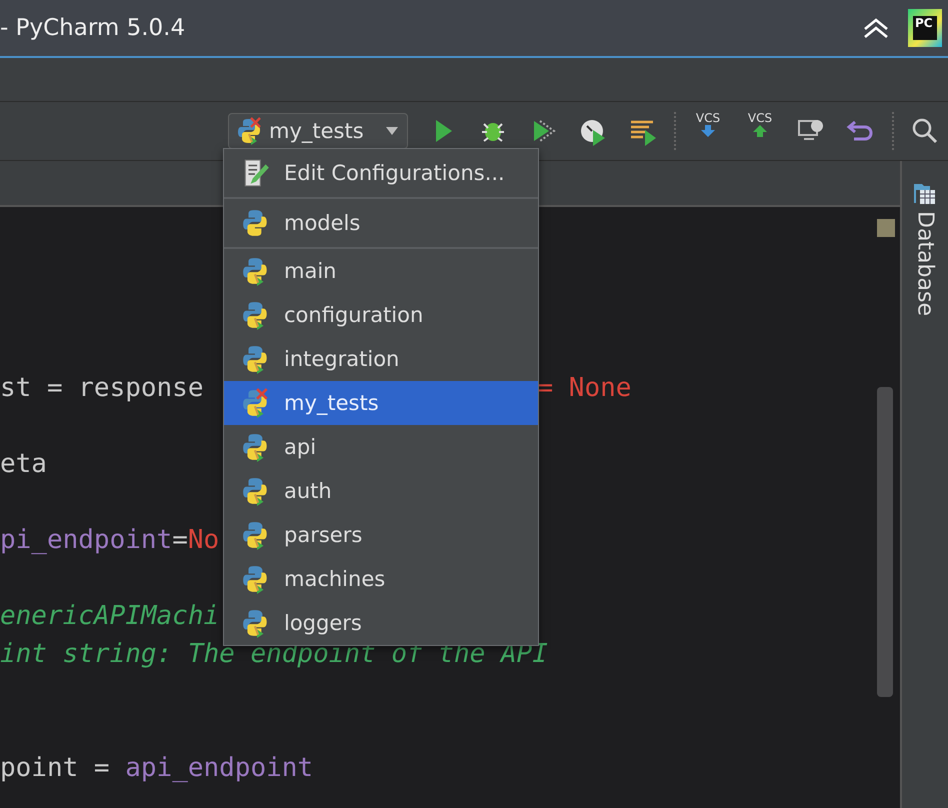 This screenshot has width=948, height=808. I want to click on code-text: st = response, so click(102, 388).